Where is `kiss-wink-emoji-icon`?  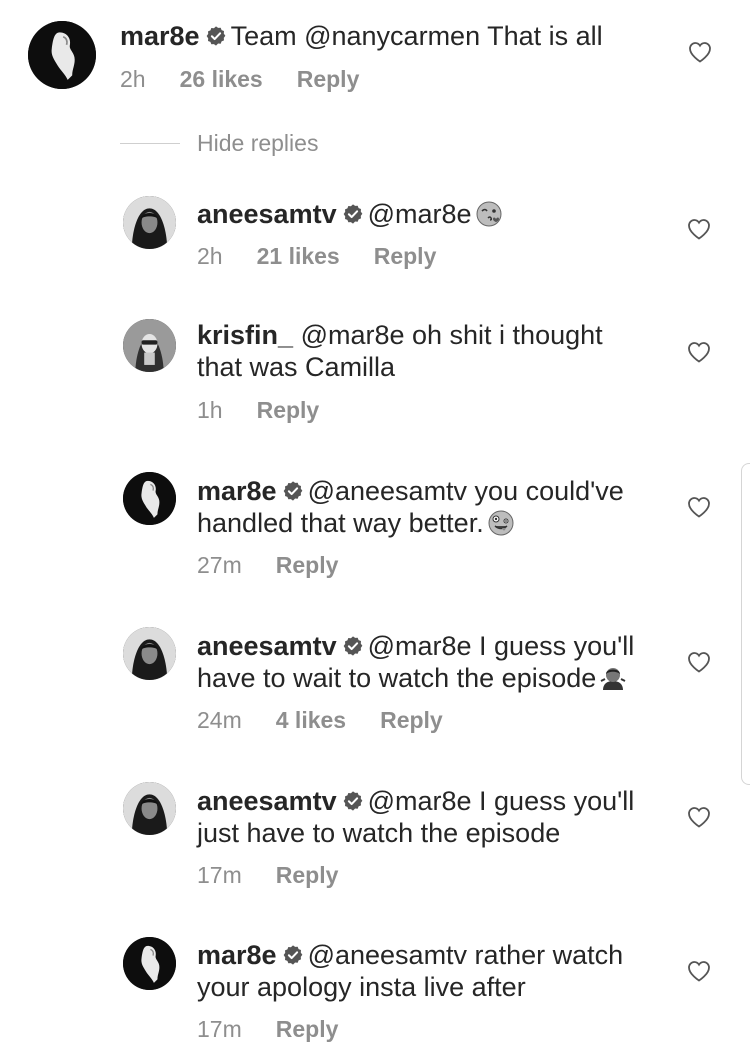
kiss-wink-emoji-icon is located at coordinates (489, 214).